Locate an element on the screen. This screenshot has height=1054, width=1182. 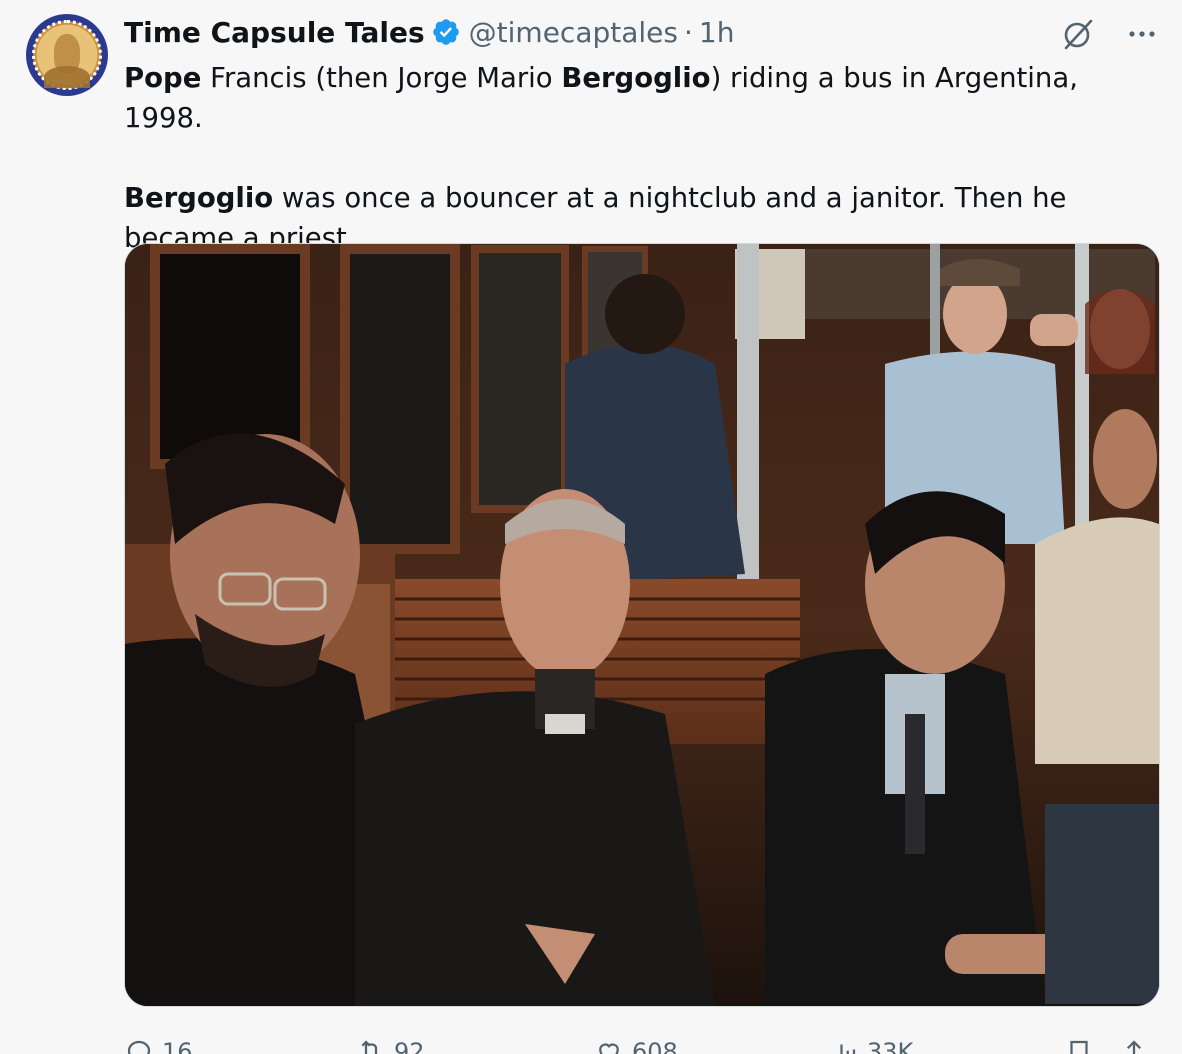
like-icon is located at coordinates (609, 1048).